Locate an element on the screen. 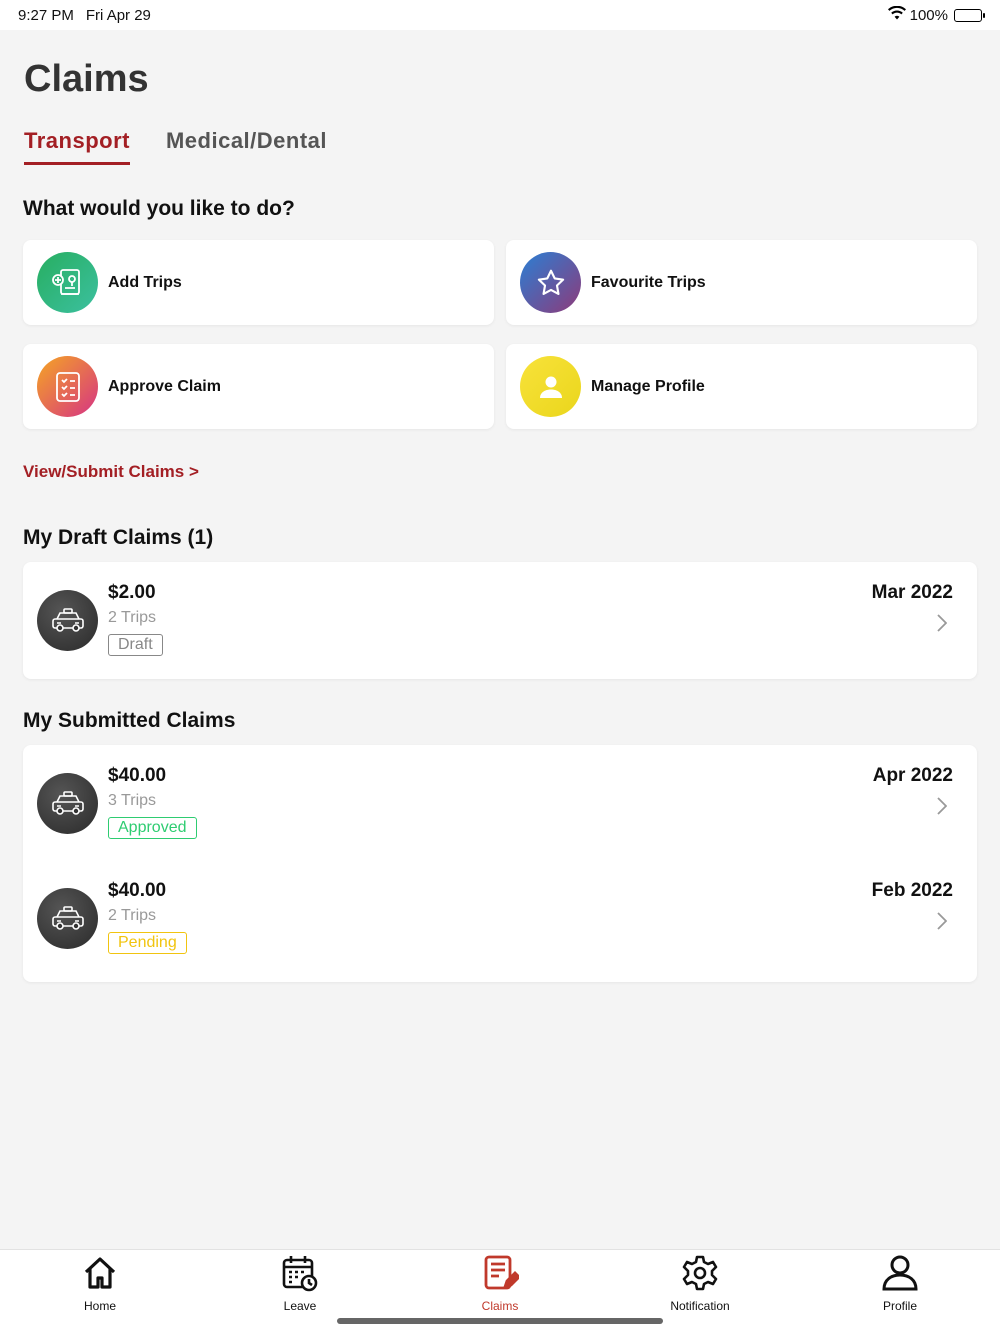  home-icon is located at coordinates (100, 1275).